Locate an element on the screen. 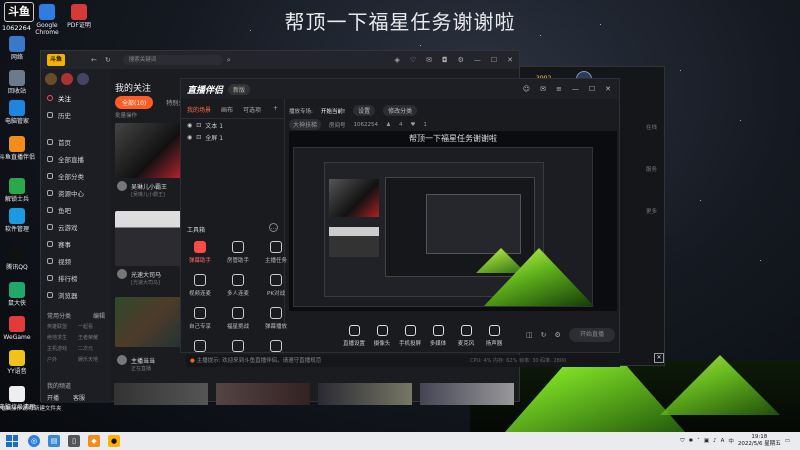  file-icon: ▯ is located at coordinates (74, 441).